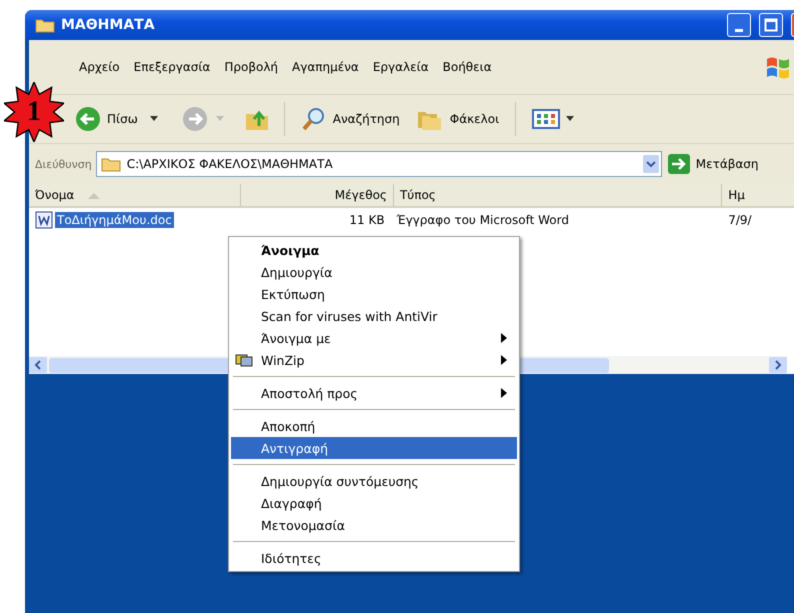 This screenshot has height=613, width=794. What do you see at coordinates (367, 220) in the screenshot?
I see `table-cell-text: 11 KB` at bounding box center [367, 220].